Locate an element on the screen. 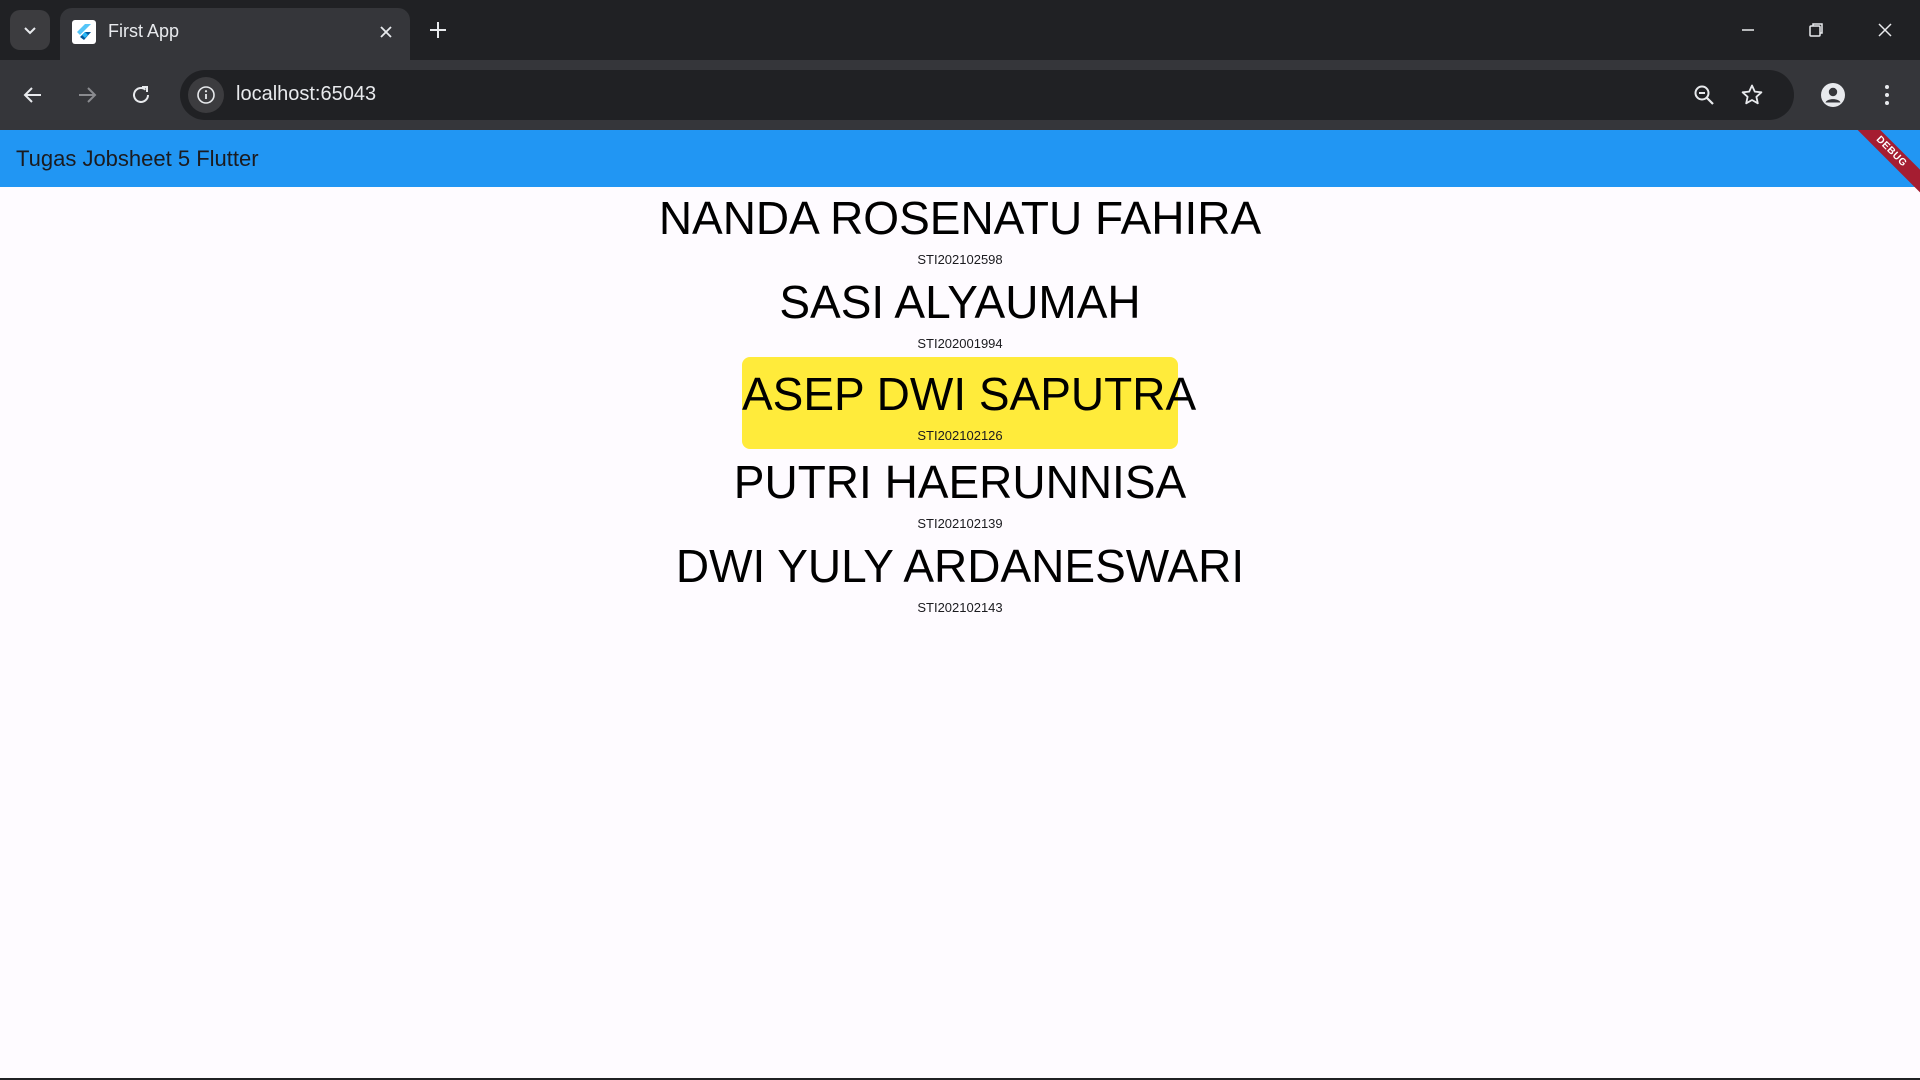 The width and height of the screenshot is (1920, 1080). zoom-out-icon is located at coordinates (1704, 95).